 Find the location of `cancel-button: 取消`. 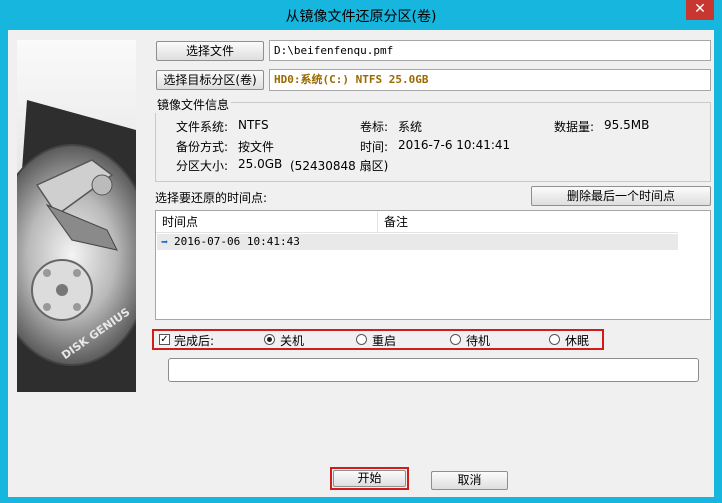

cancel-button: 取消 is located at coordinates (469, 480).